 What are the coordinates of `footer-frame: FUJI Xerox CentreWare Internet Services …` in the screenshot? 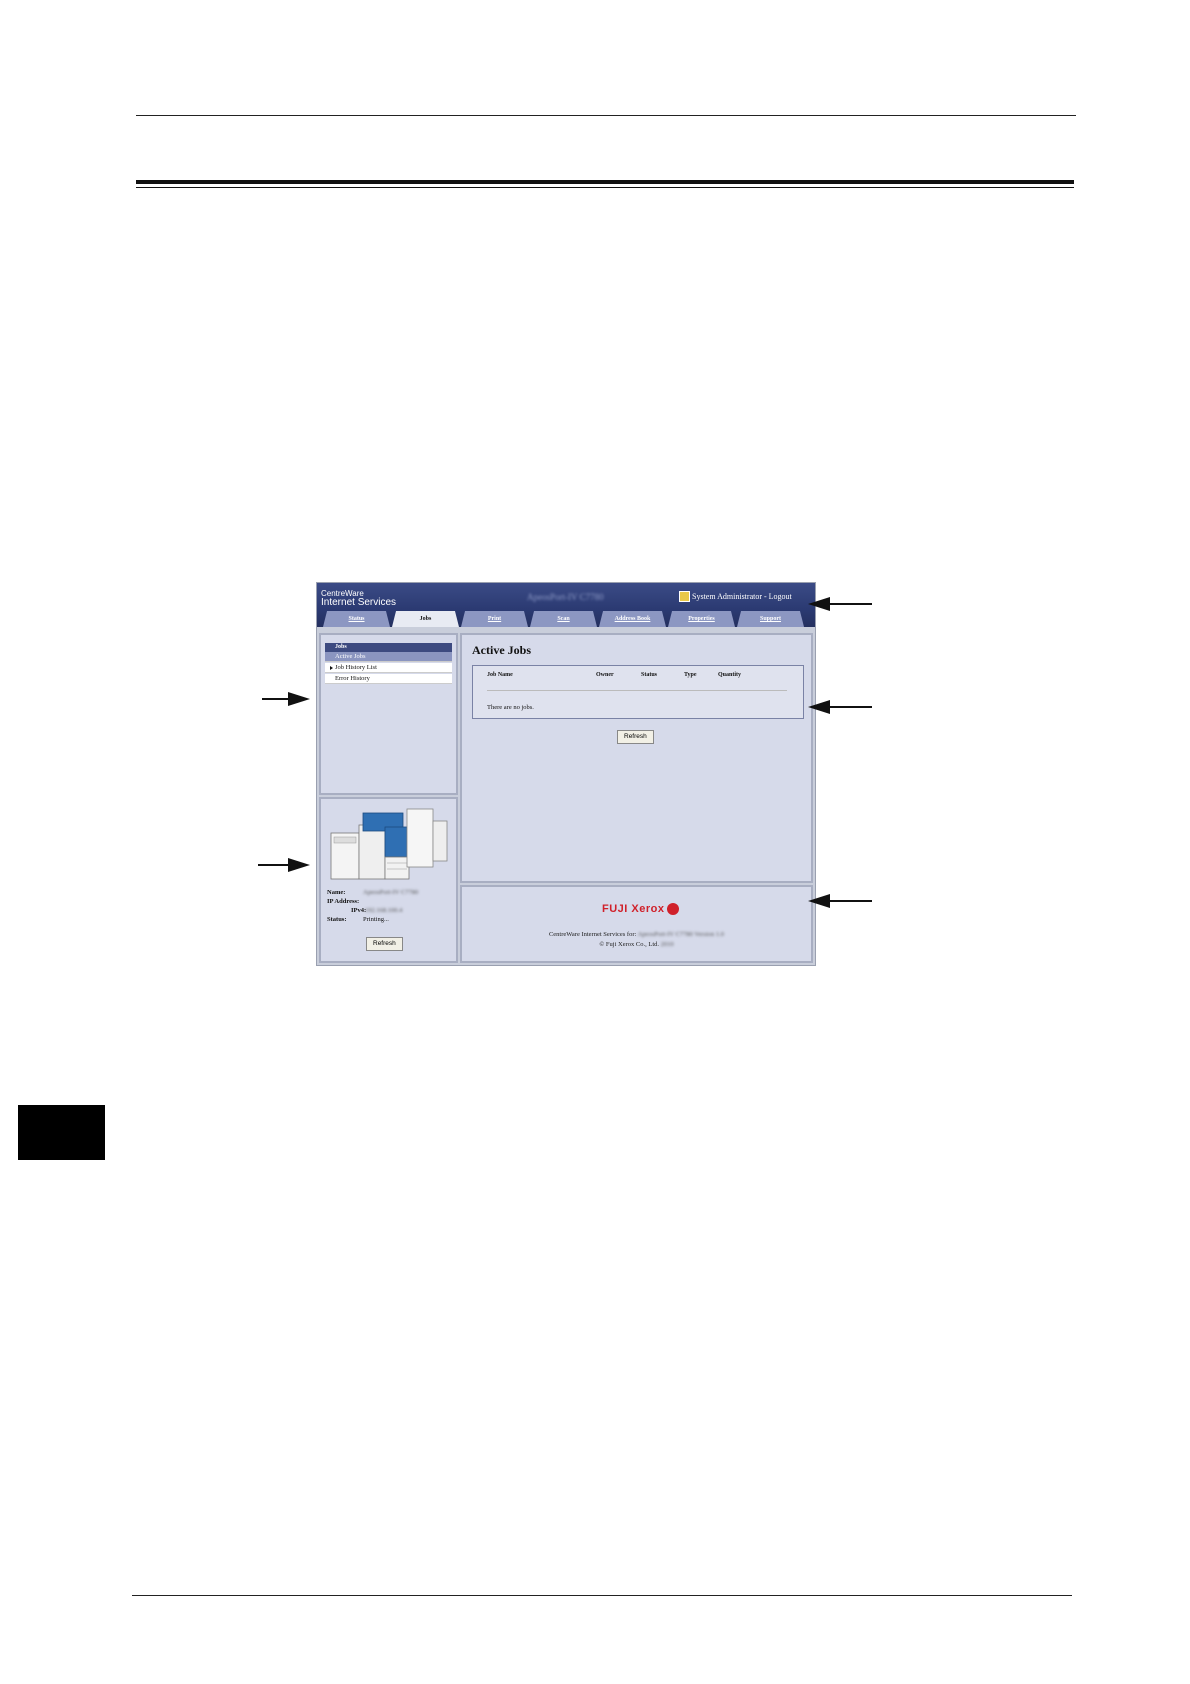 It's located at (636, 924).